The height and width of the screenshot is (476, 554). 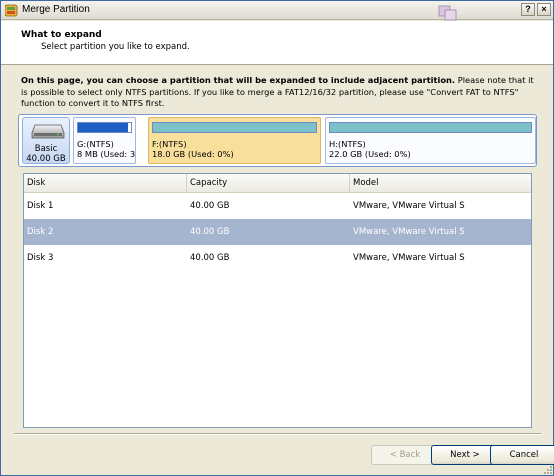 What do you see at coordinates (115, 47) in the screenshot?
I see `page-subtitle: Select partition you like to expand.` at bounding box center [115, 47].